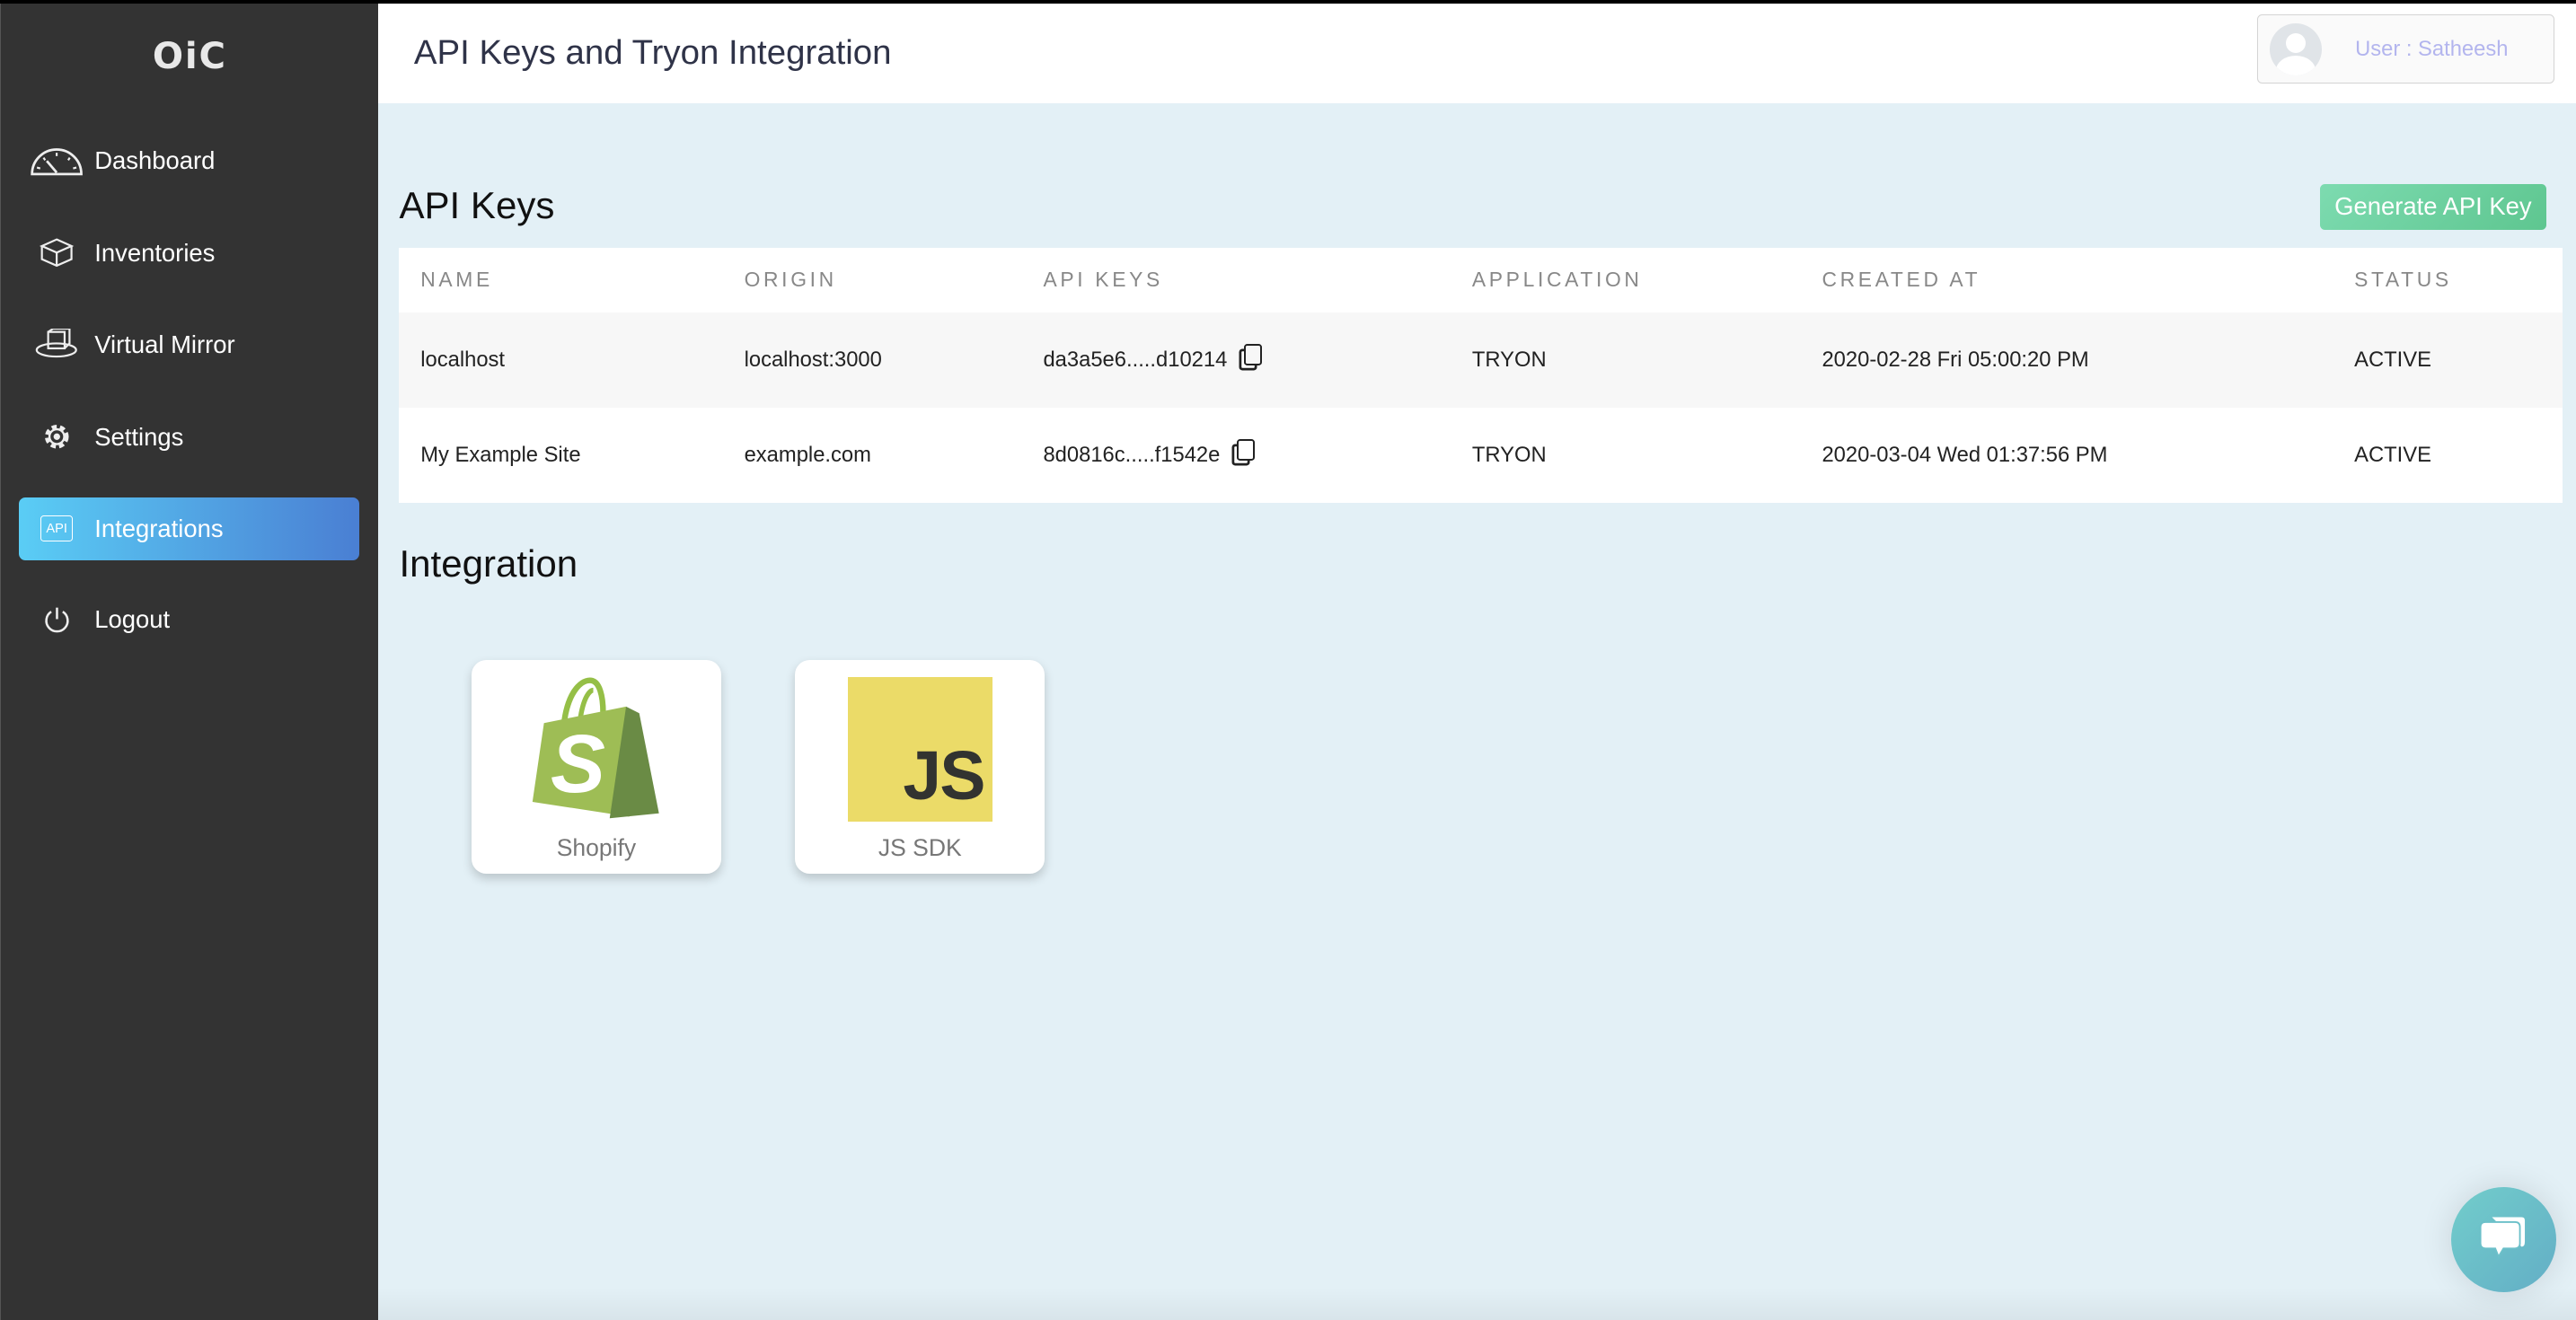 The width and height of the screenshot is (2576, 1320). I want to click on logo: OiC, so click(189, 57).